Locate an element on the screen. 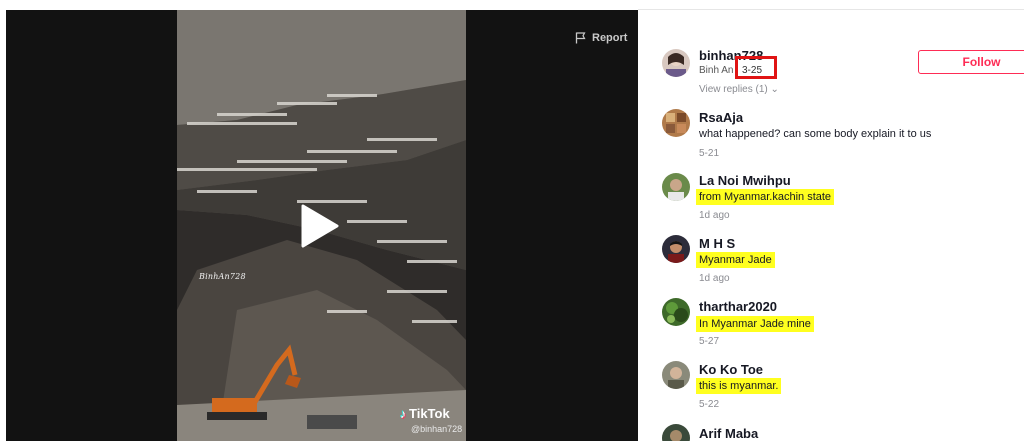 This screenshot has height=441, width=1024. tiktok-logo: ♪ TikTok is located at coordinates (425, 413).